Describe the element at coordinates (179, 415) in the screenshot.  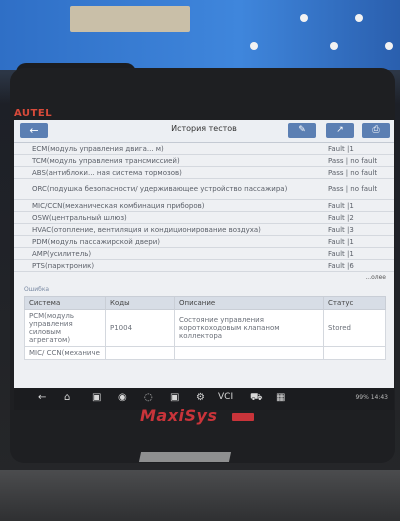
I see `maxisys-logo: MaxiSys` at that location.